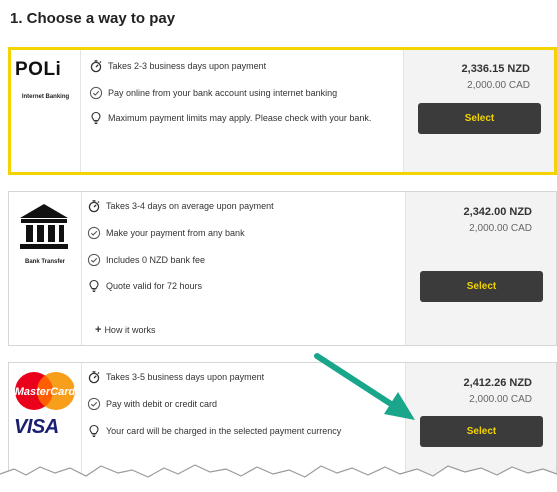  Describe the element at coordinates (481, 431) in the screenshot. I see `select-card-button: Select` at that location.